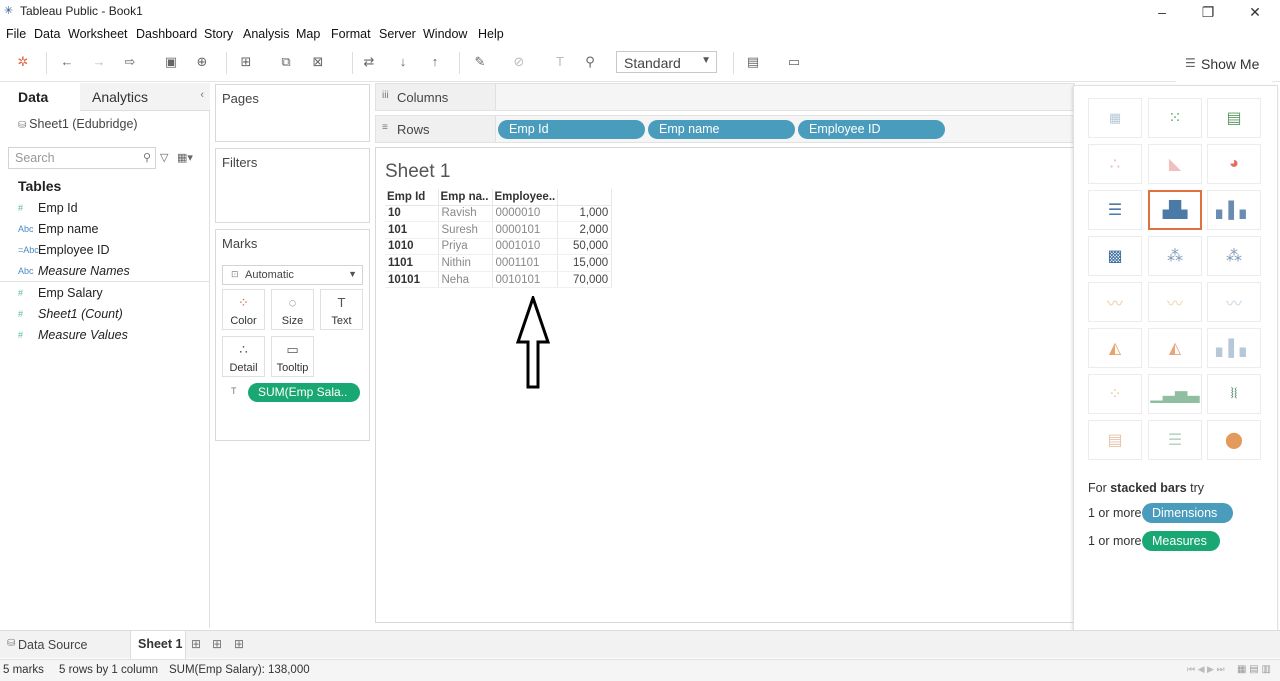 This screenshot has height=681, width=1280. What do you see at coordinates (1115, 256) in the screenshot?
I see `chart-treemap: ▩` at bounding box center [1115, 256].